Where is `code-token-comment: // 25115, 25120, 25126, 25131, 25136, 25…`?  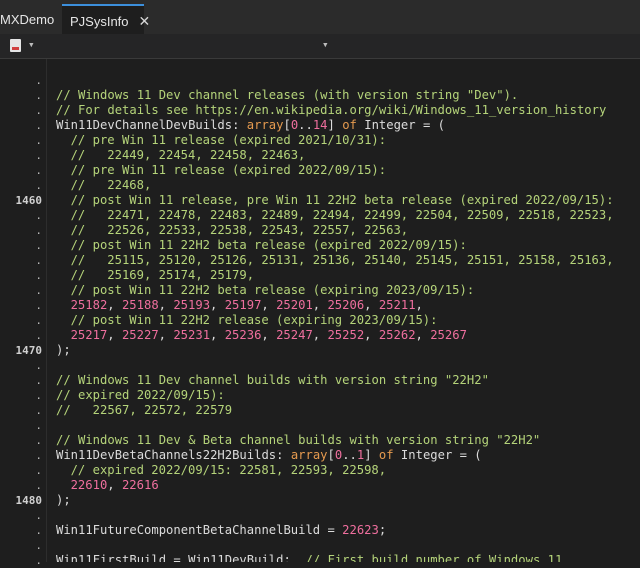
code-token-comment: // 25115, 25120, 25126, 25131, 25136, 25… is located at coordinates (342, 260).